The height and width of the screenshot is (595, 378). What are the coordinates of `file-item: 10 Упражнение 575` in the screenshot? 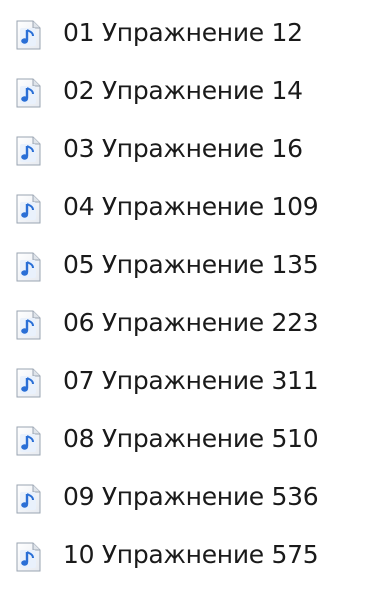 It's located at (189, 555).